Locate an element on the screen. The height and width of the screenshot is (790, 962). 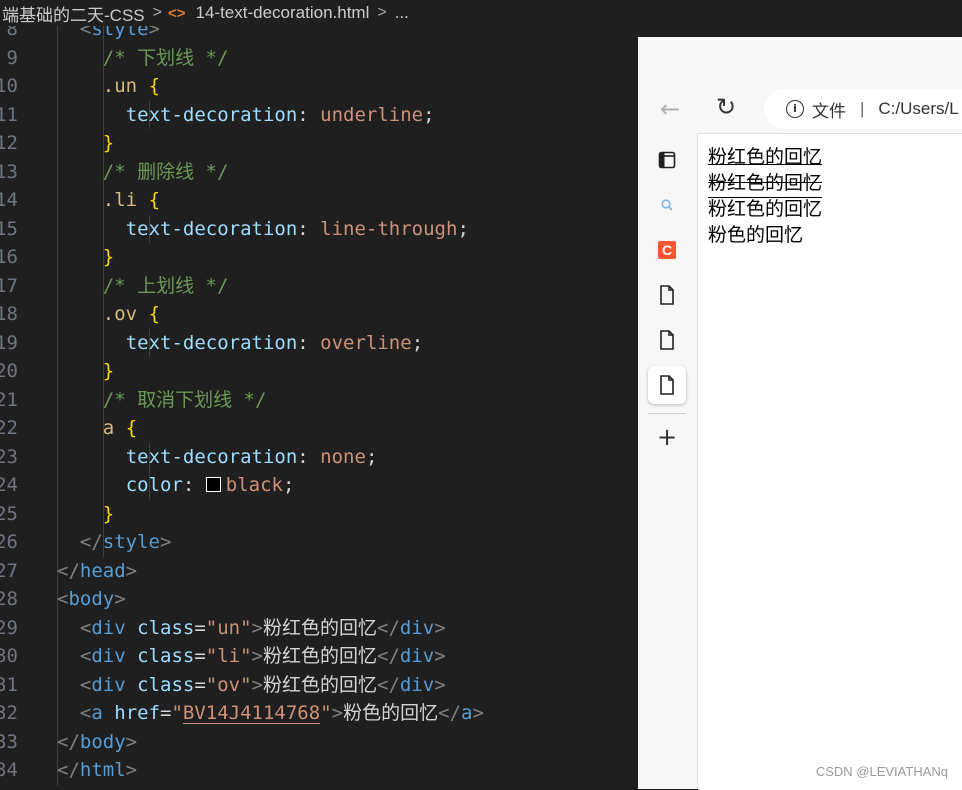
code-line: 25} is located at coordinates (319, 514).